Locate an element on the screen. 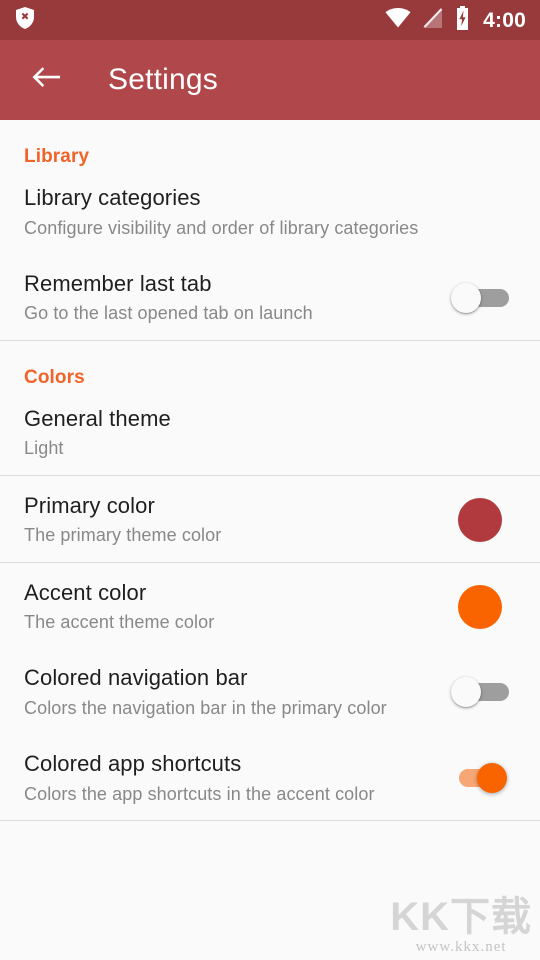 The width and height of the screenshot is (540, 960). pref-title: Library categories is located at coordinates (112, 197).